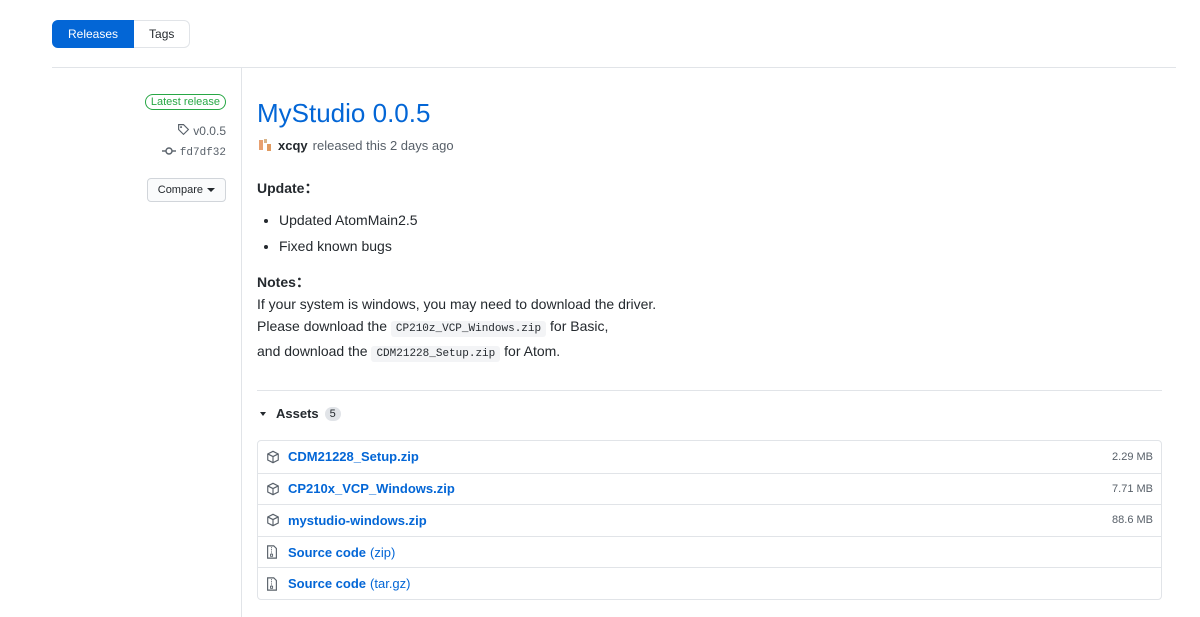 The width and height of the screenshot is (1200, 617). I want to click on asset-row: CDM21228_Setup.zip 2.29 MB, so click(709, 457).